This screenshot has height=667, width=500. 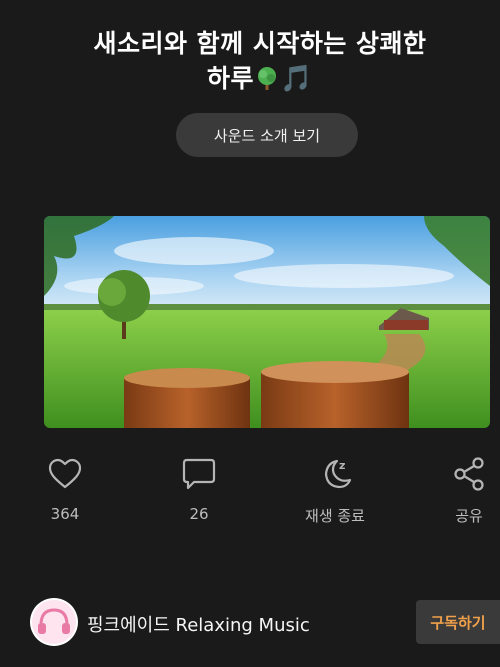 I want to click on action-bar: 364 26 z 재생 종료 공유, so click(x=250, y=493).